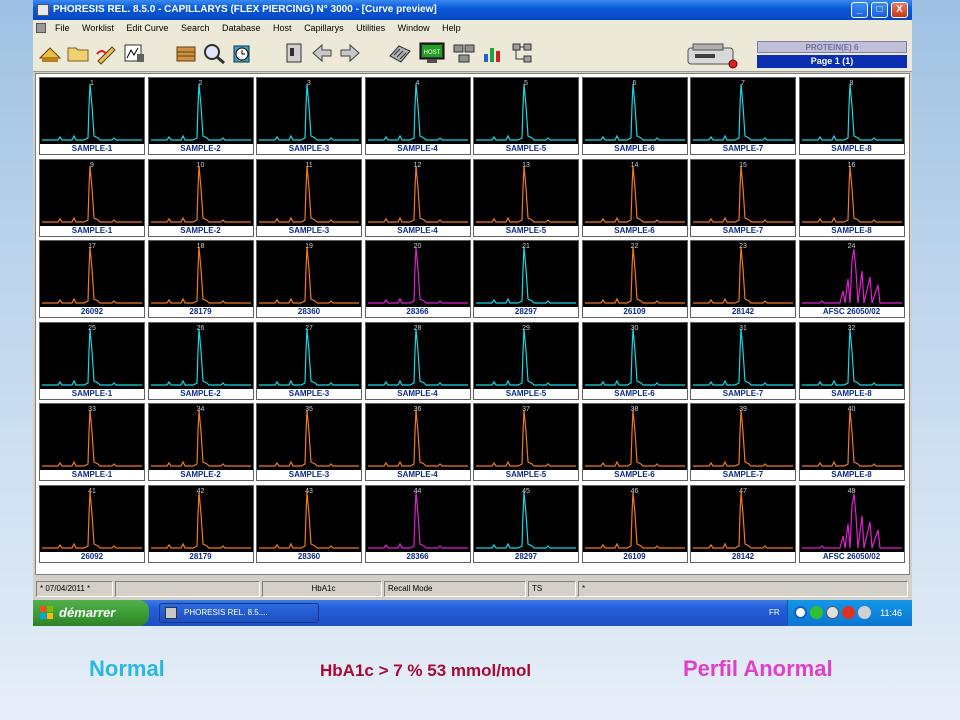  What do you see at coordinates (851, 360) in the screenshot?
I see `curve-cell: 32 SAMPLE-8` at bounding box center [851, 360].